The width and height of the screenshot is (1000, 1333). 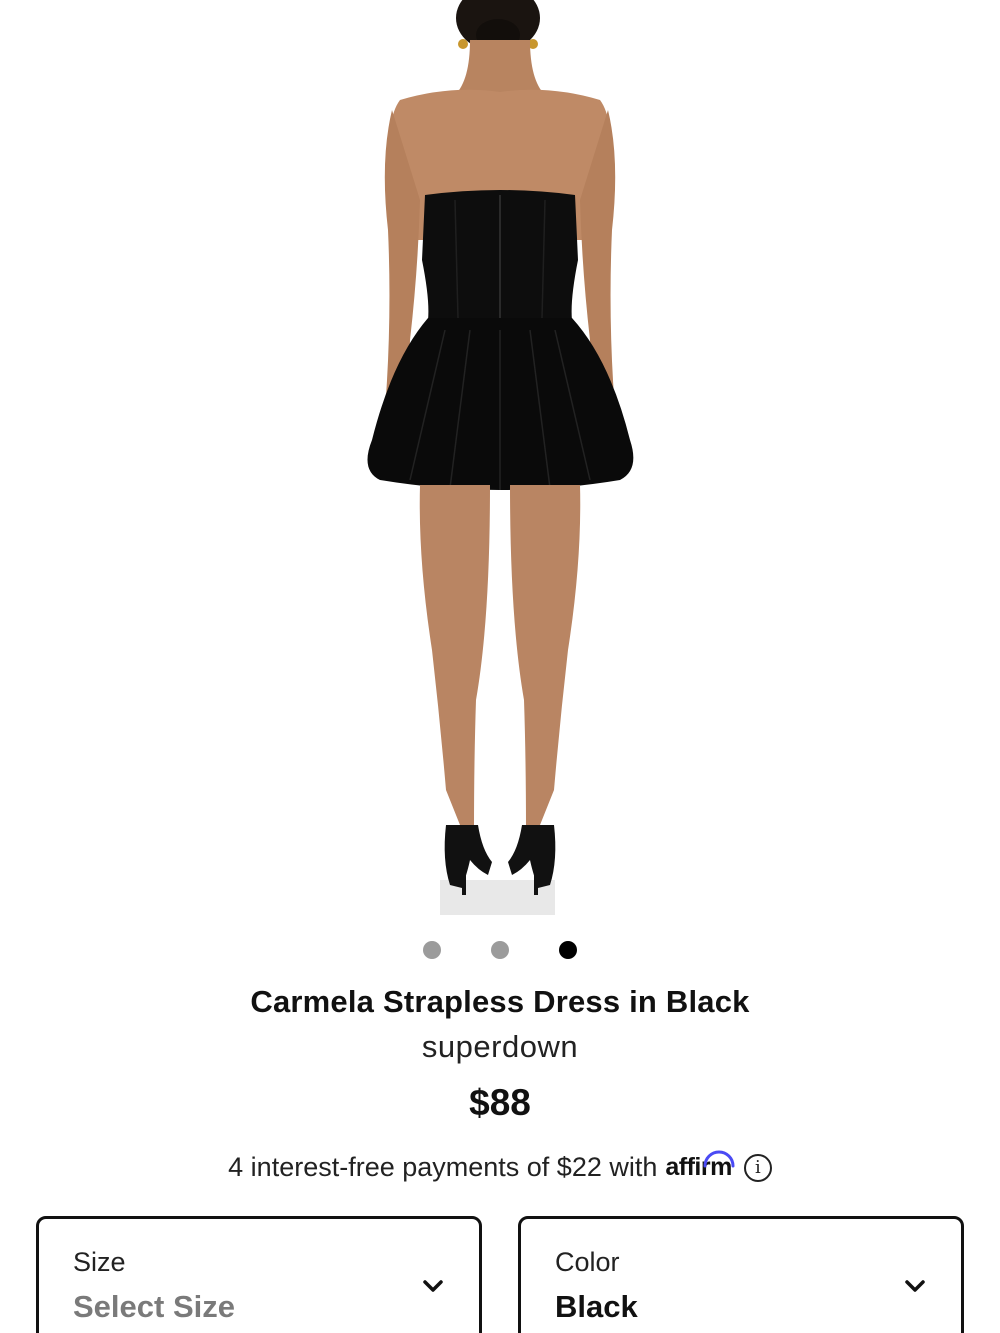 I want to click on product-price: $88, so click(x=500, y=1102).